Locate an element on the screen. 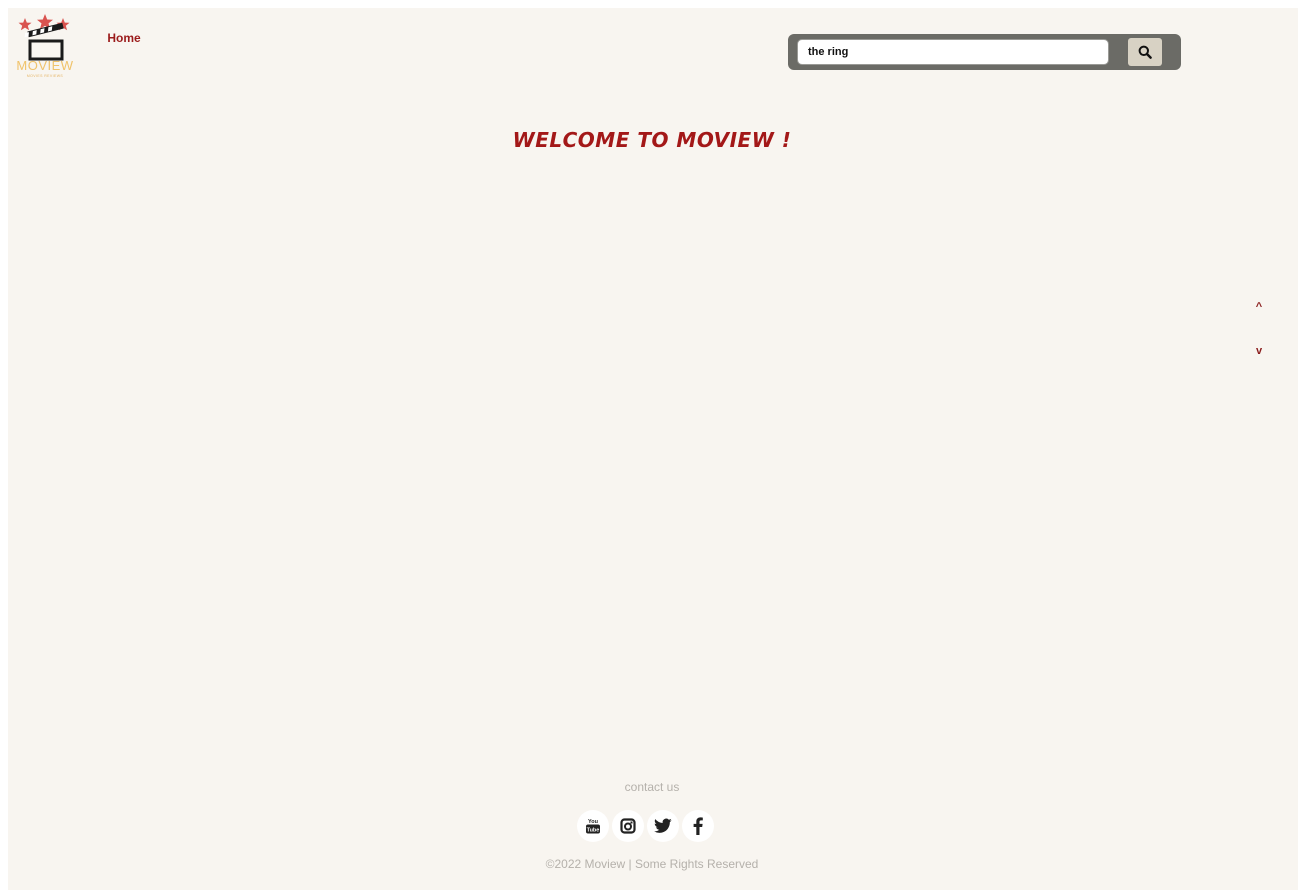 Image resolution: width=1304 pixels, height=891 pixels. search-icon is located at coordinates (1145, 52).